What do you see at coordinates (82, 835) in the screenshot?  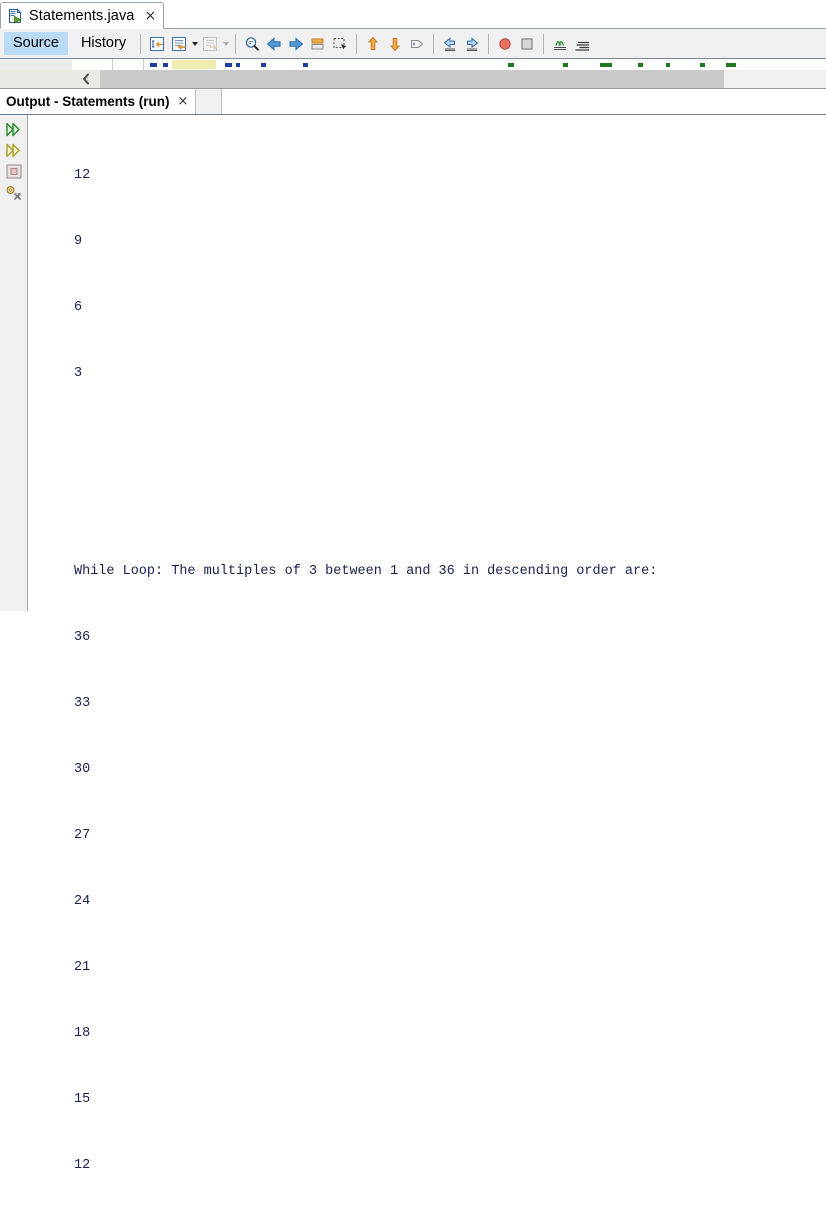 I see `output-line: 27` at bounding box center [82, 835].